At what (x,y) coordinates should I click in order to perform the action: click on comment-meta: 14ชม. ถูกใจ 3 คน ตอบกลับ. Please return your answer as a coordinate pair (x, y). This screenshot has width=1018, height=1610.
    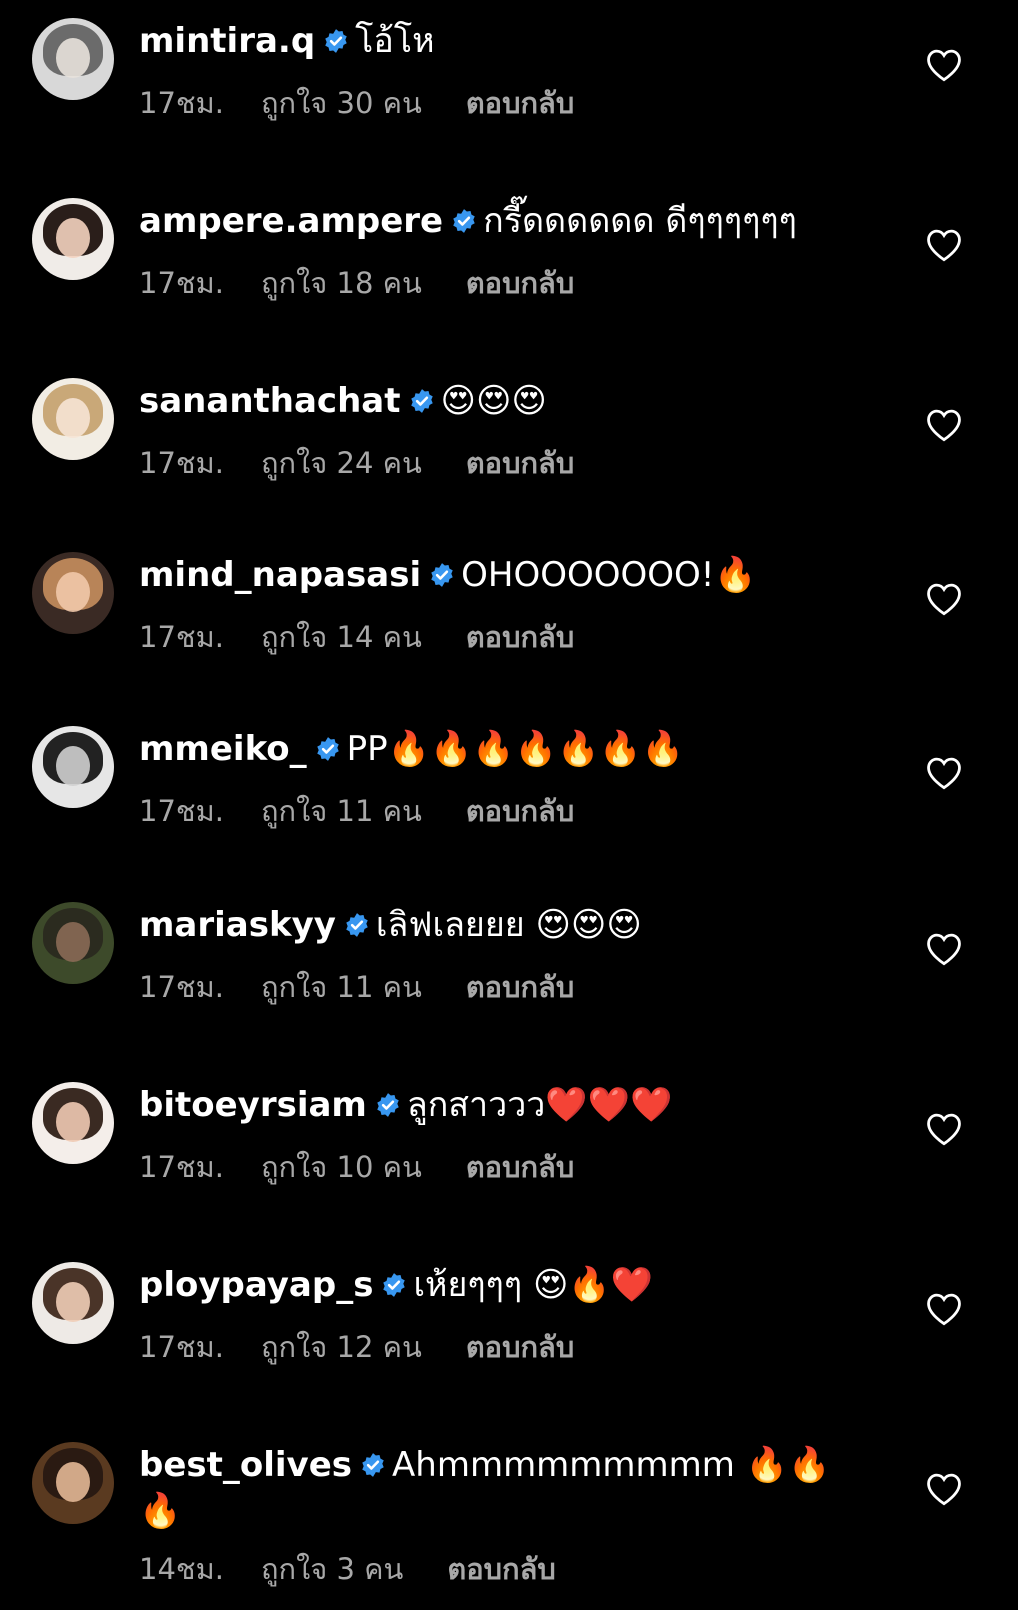
    Looking at the image, I should click on (347, 1569).